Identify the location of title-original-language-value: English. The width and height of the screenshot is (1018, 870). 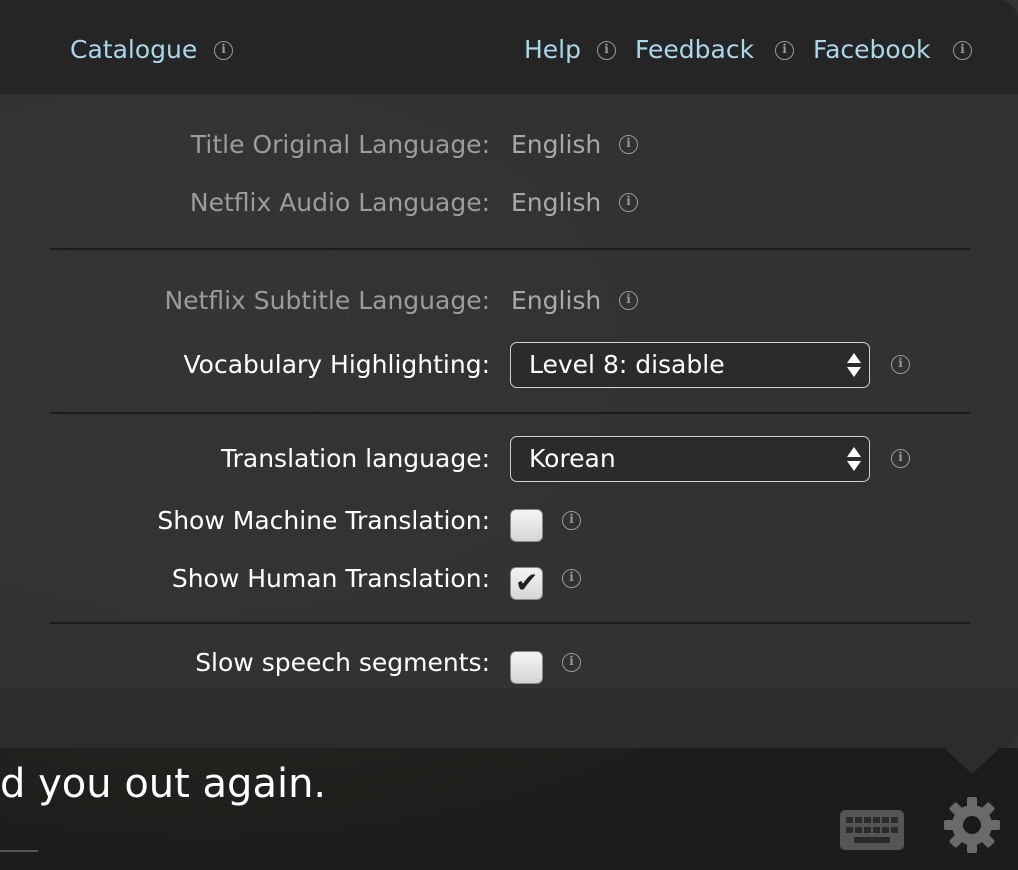
(556, 144).